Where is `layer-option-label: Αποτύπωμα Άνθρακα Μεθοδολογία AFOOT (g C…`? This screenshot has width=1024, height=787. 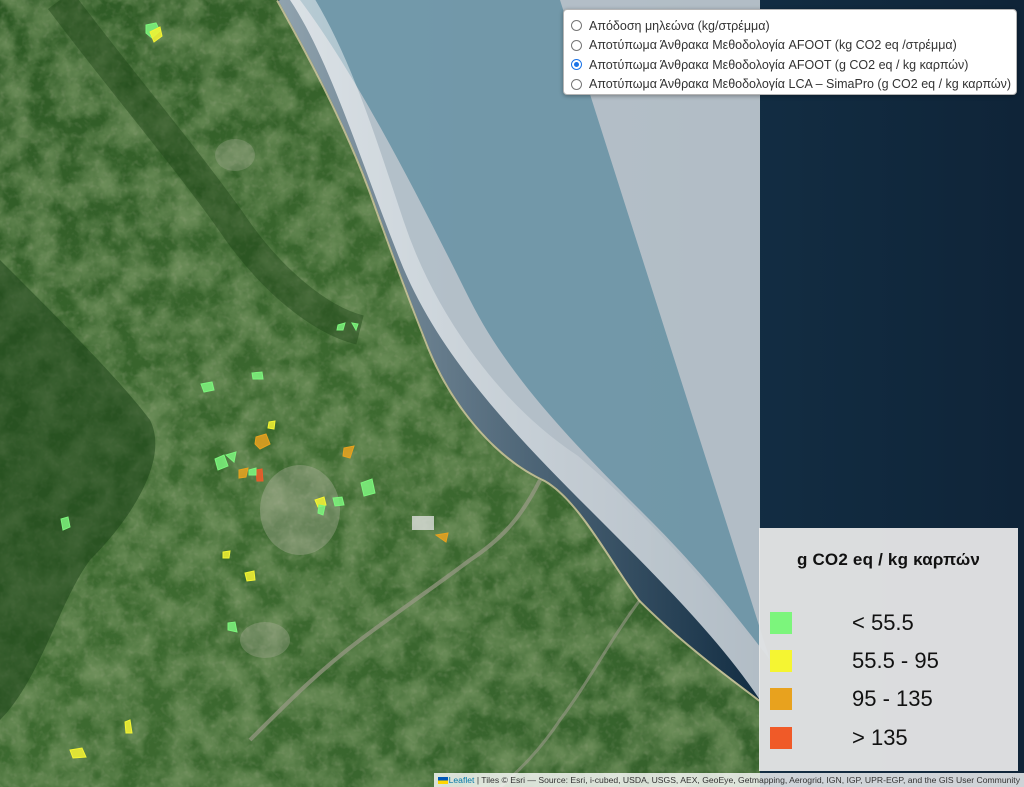
layer-option-label: Αποτύπωμα Άνθρακα Μεθοδολογία AFOOT (g C… is located at coordinates (779, 64).